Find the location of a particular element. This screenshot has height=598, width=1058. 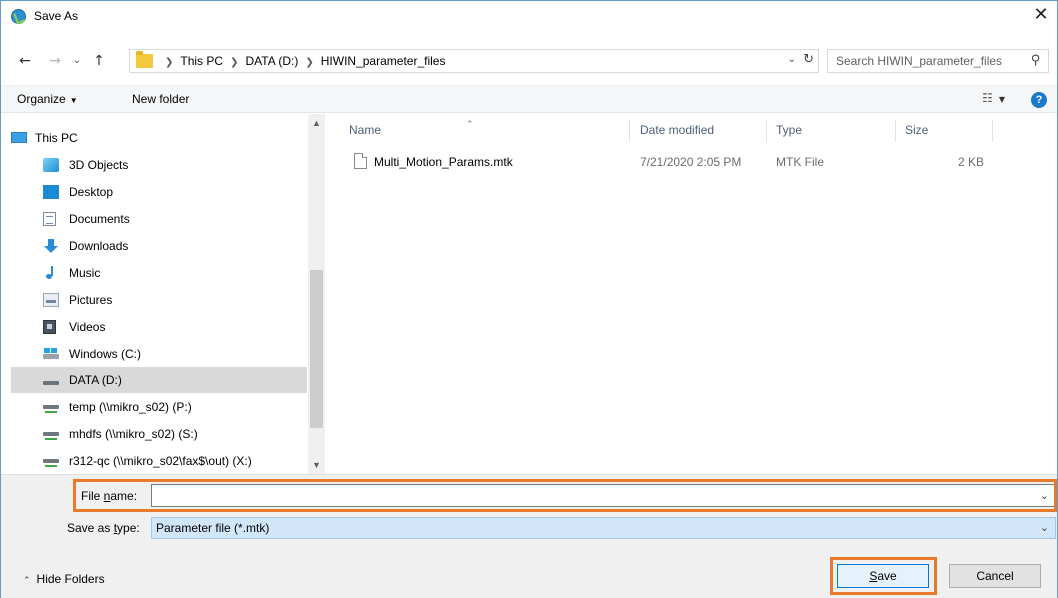

nav-item-temp-p: temp (\\mikro_s02) (P:) is located at coordinates (159, 407).